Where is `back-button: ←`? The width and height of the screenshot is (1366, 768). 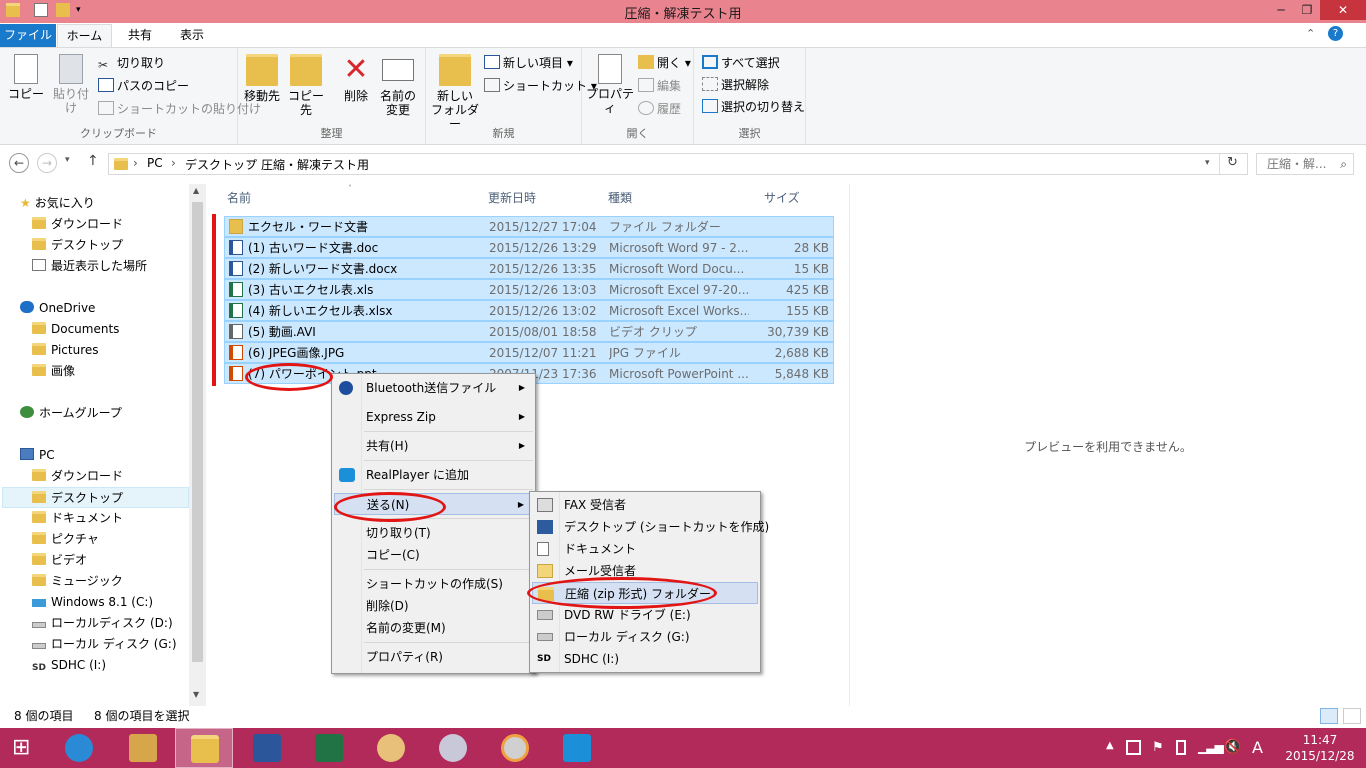
back-button: ← is located at coordinates (19, 163).